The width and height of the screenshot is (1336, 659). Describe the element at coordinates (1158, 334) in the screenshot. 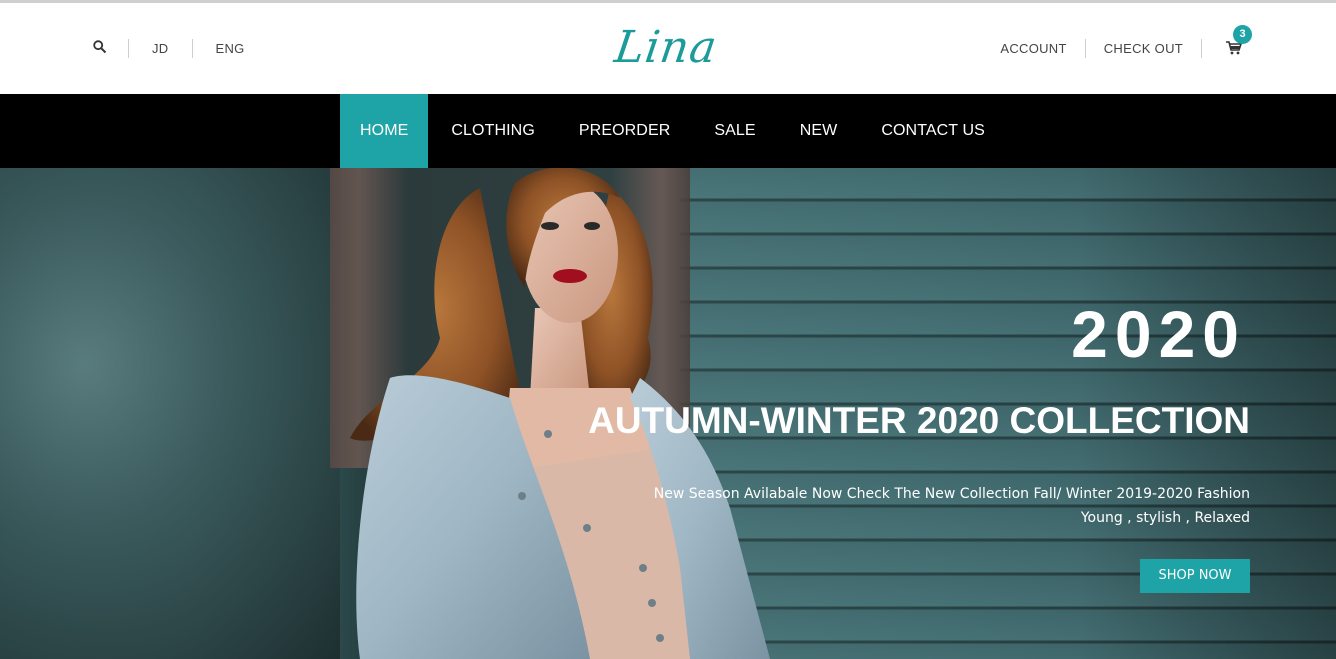

I see `hero-year: 2020` at that location.